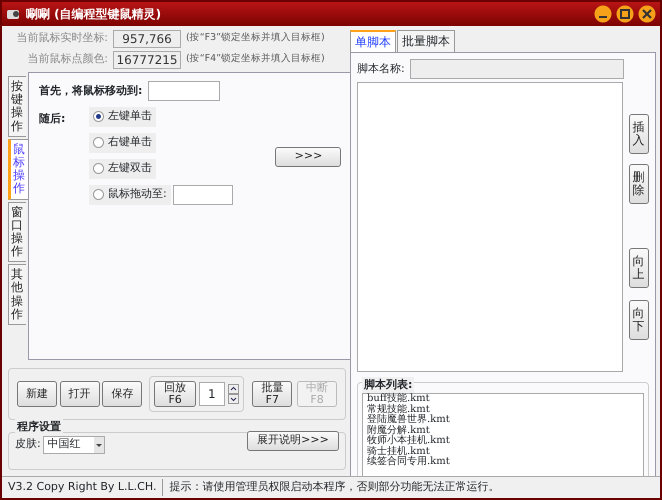  Describe the element at coordinates (334, 487) in the screenshot. I see `status-hint: 提示：请使用管理员权限启动本程序，否则部分功能无法正常运行。` at that location.